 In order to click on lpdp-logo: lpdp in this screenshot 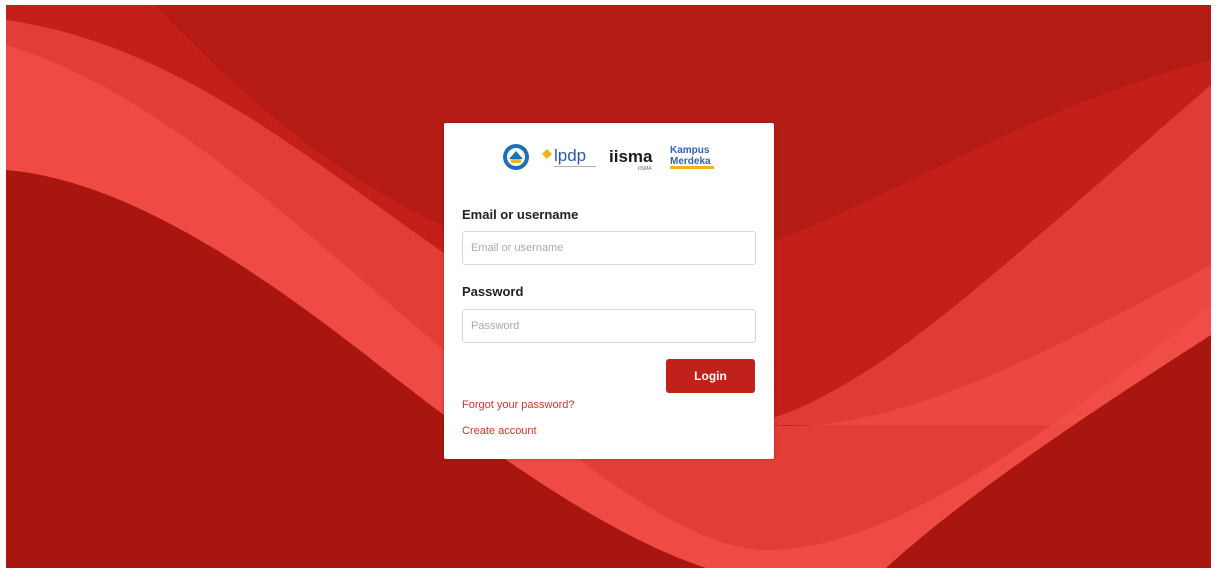, I will do `click(569, 156)`.